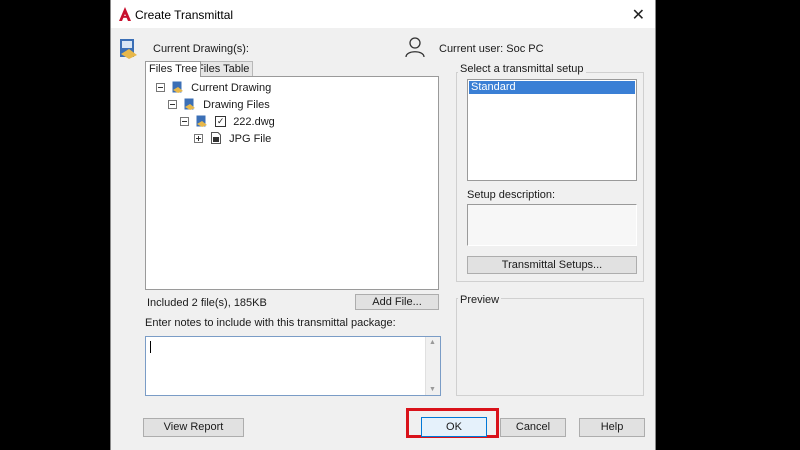 The width and height of the screenshot is (800, 450). What do you see at coordinates (415, 47) in the screenshot?
I see `user-icon` at bounding box center [415, 47].